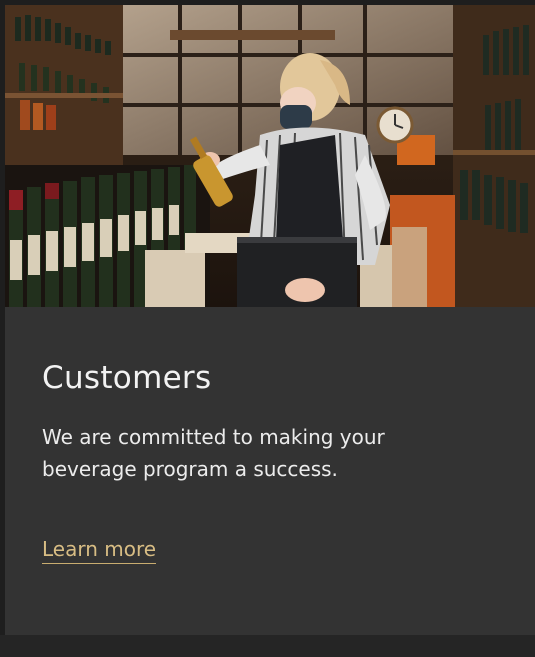 Image resolution: width=535 pixels, height=657 pixels. Describe the element at coordinates (267, 646) in the screenshot. I see `page-bottom-strip` at that location.